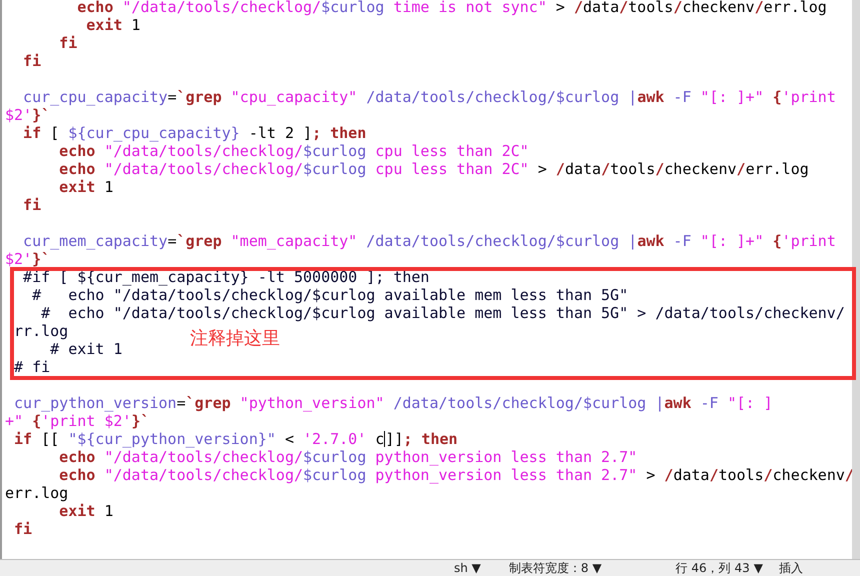 The height and width of the screenshot is (576, 860). What do you see at coordinates (172, 439) in the screenshot?
I see `code-token: "${cur_python_version}"` at bounding box center [172, 439].